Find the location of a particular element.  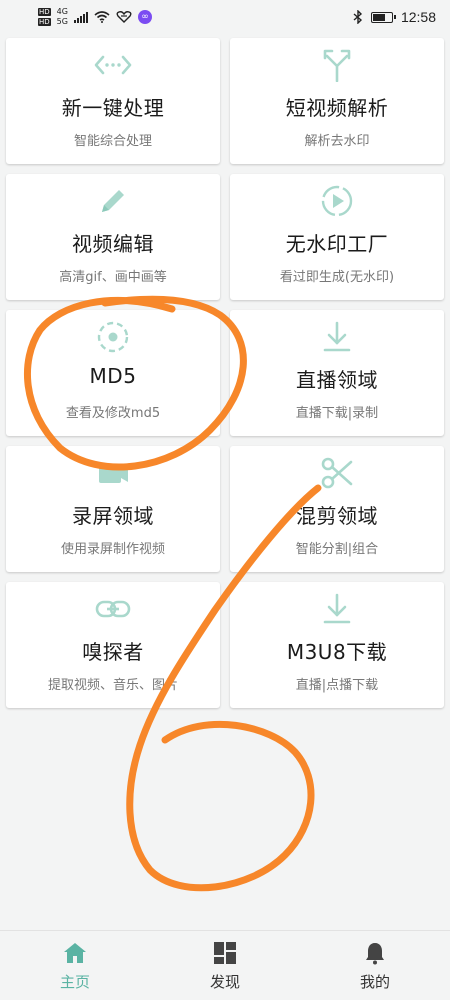

code-arrows-icon is located at coordinates (113, 65).